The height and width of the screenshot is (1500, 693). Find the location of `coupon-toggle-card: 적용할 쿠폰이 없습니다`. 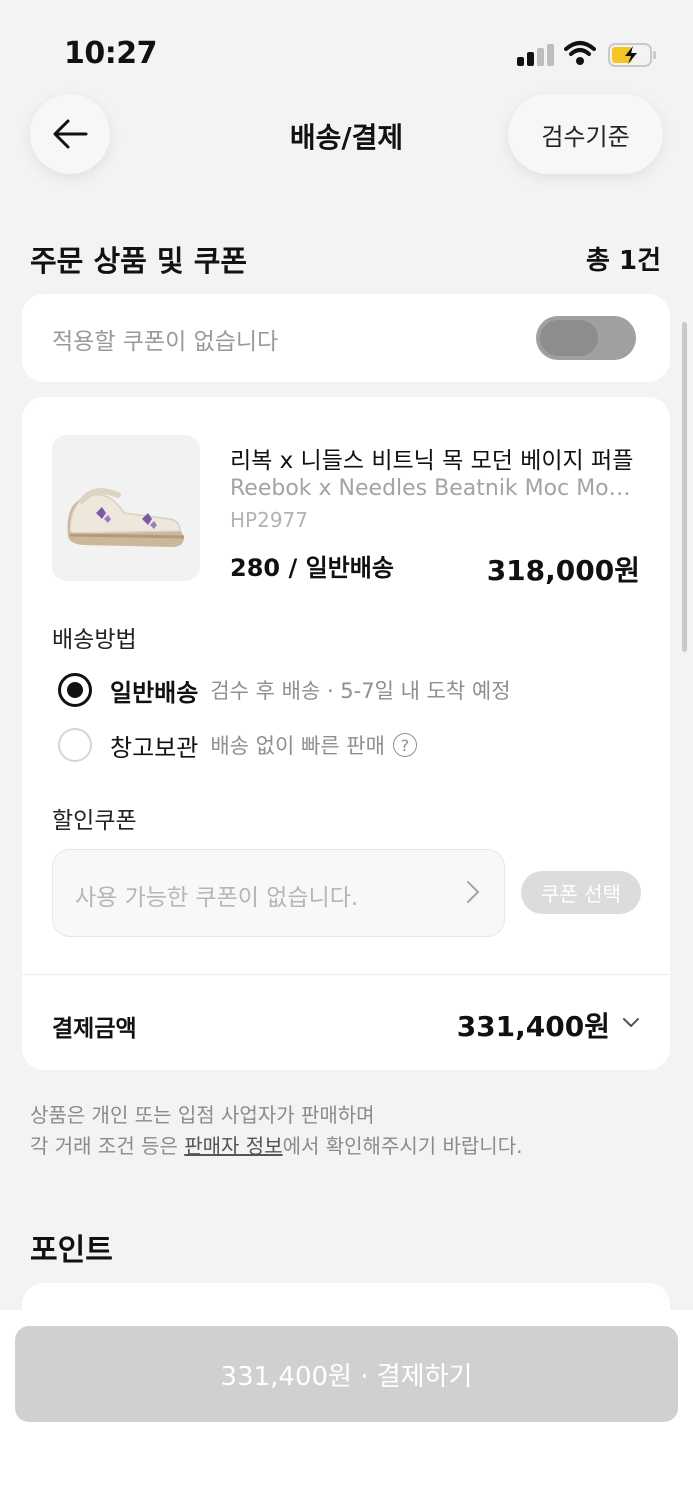

coupon-toggle-card: 적용할 쿠폰이 없습니다 is located at coordinates (346, 338).